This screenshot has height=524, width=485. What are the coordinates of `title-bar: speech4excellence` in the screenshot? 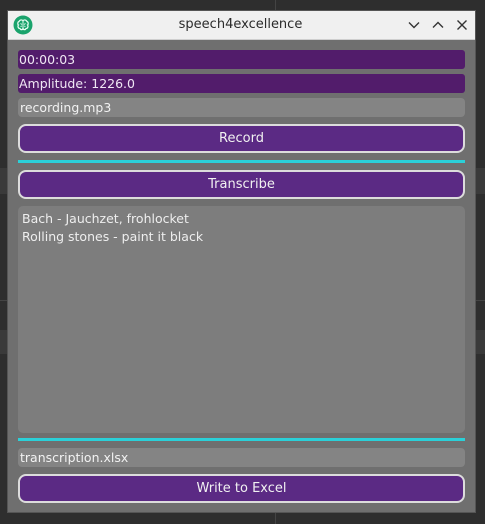 It's located at (241, 25).